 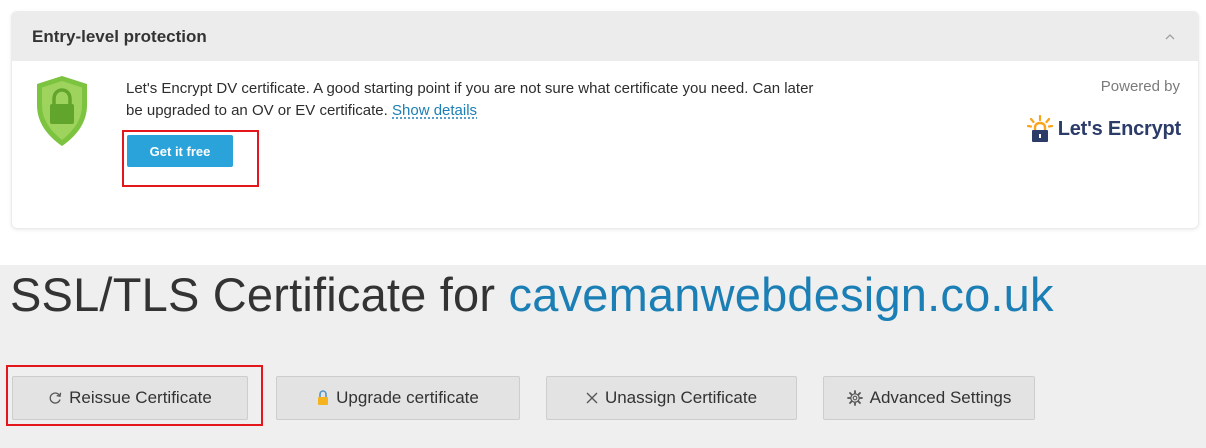 I want to click on shield-lock-icon, so click(x=62, y=113).